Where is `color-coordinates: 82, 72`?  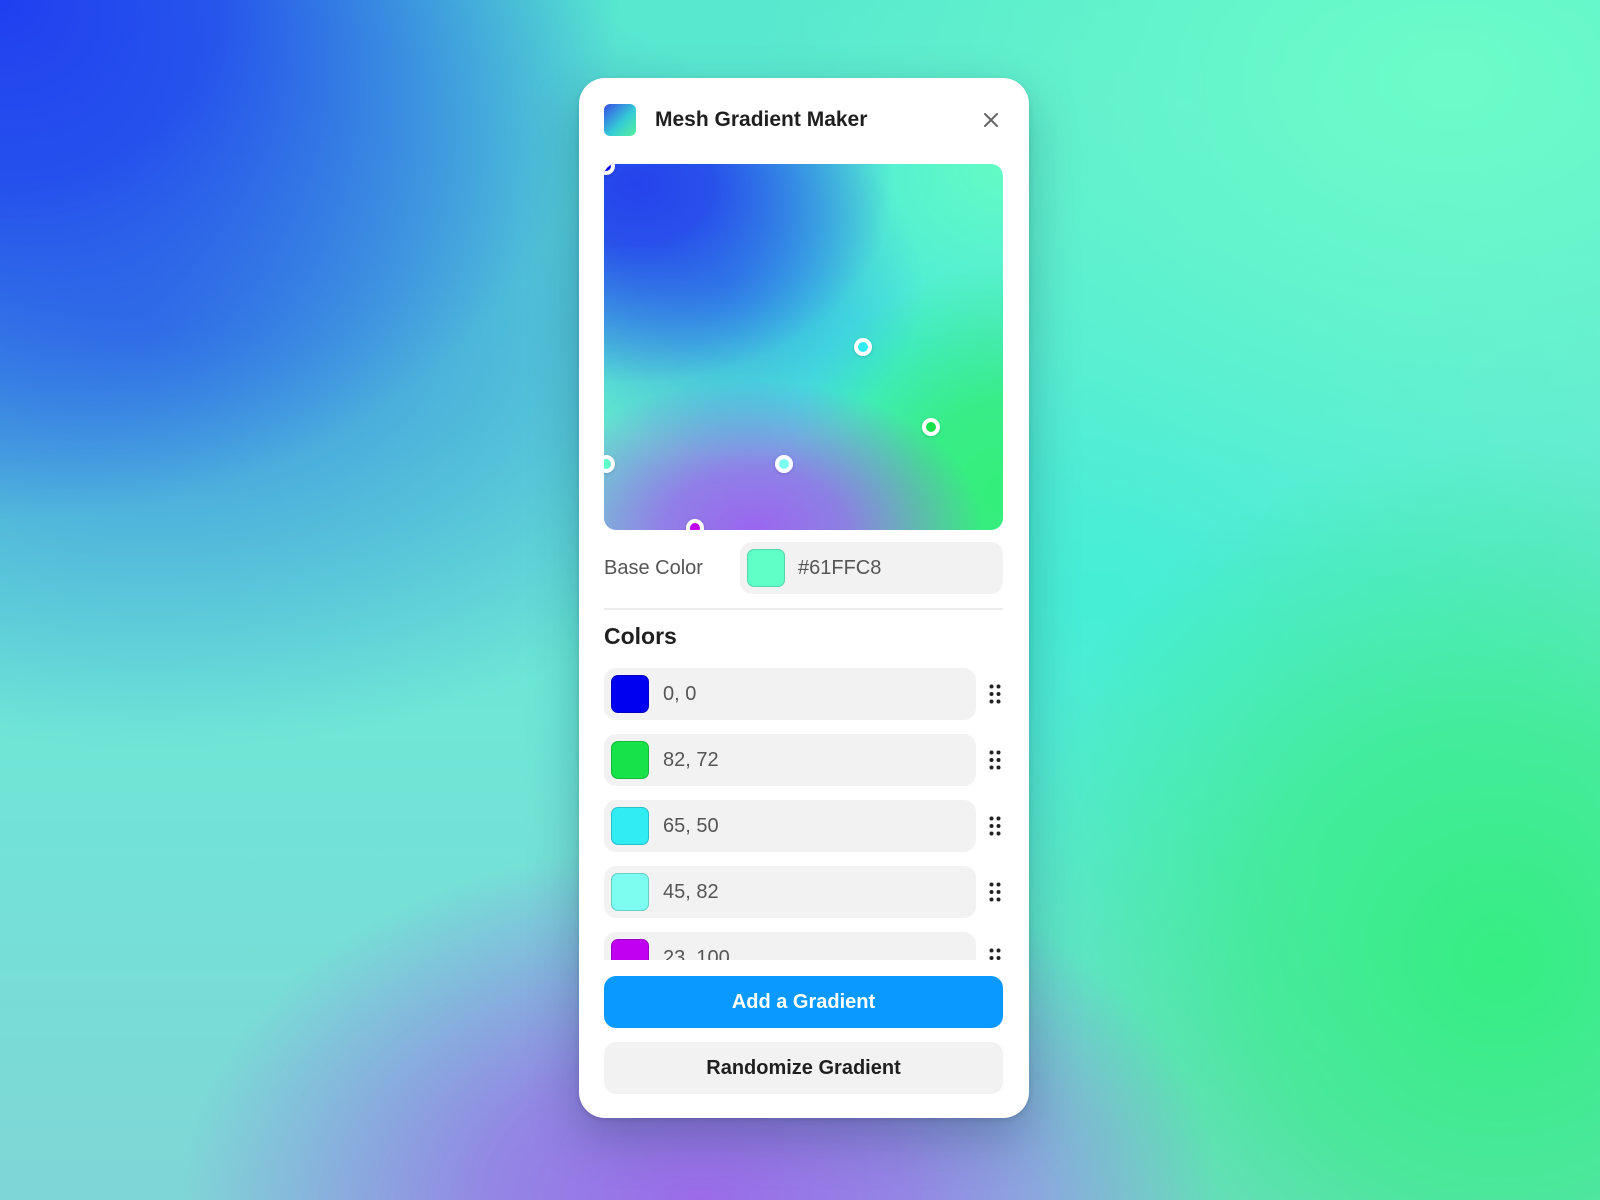
color-coordinates: 82, 72 is located at coordinates (691, 760).